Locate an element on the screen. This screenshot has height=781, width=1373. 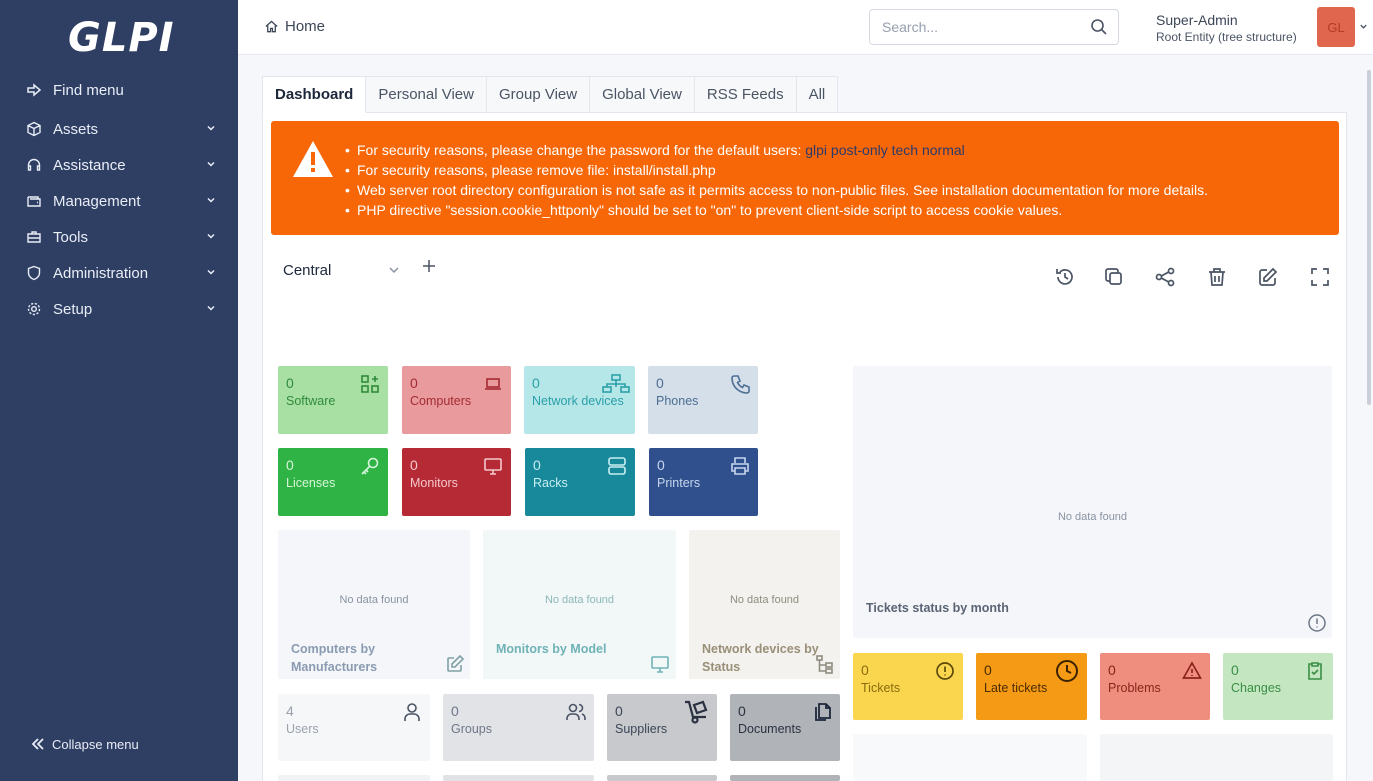
shield-icon is located at coordinates (34, 273).